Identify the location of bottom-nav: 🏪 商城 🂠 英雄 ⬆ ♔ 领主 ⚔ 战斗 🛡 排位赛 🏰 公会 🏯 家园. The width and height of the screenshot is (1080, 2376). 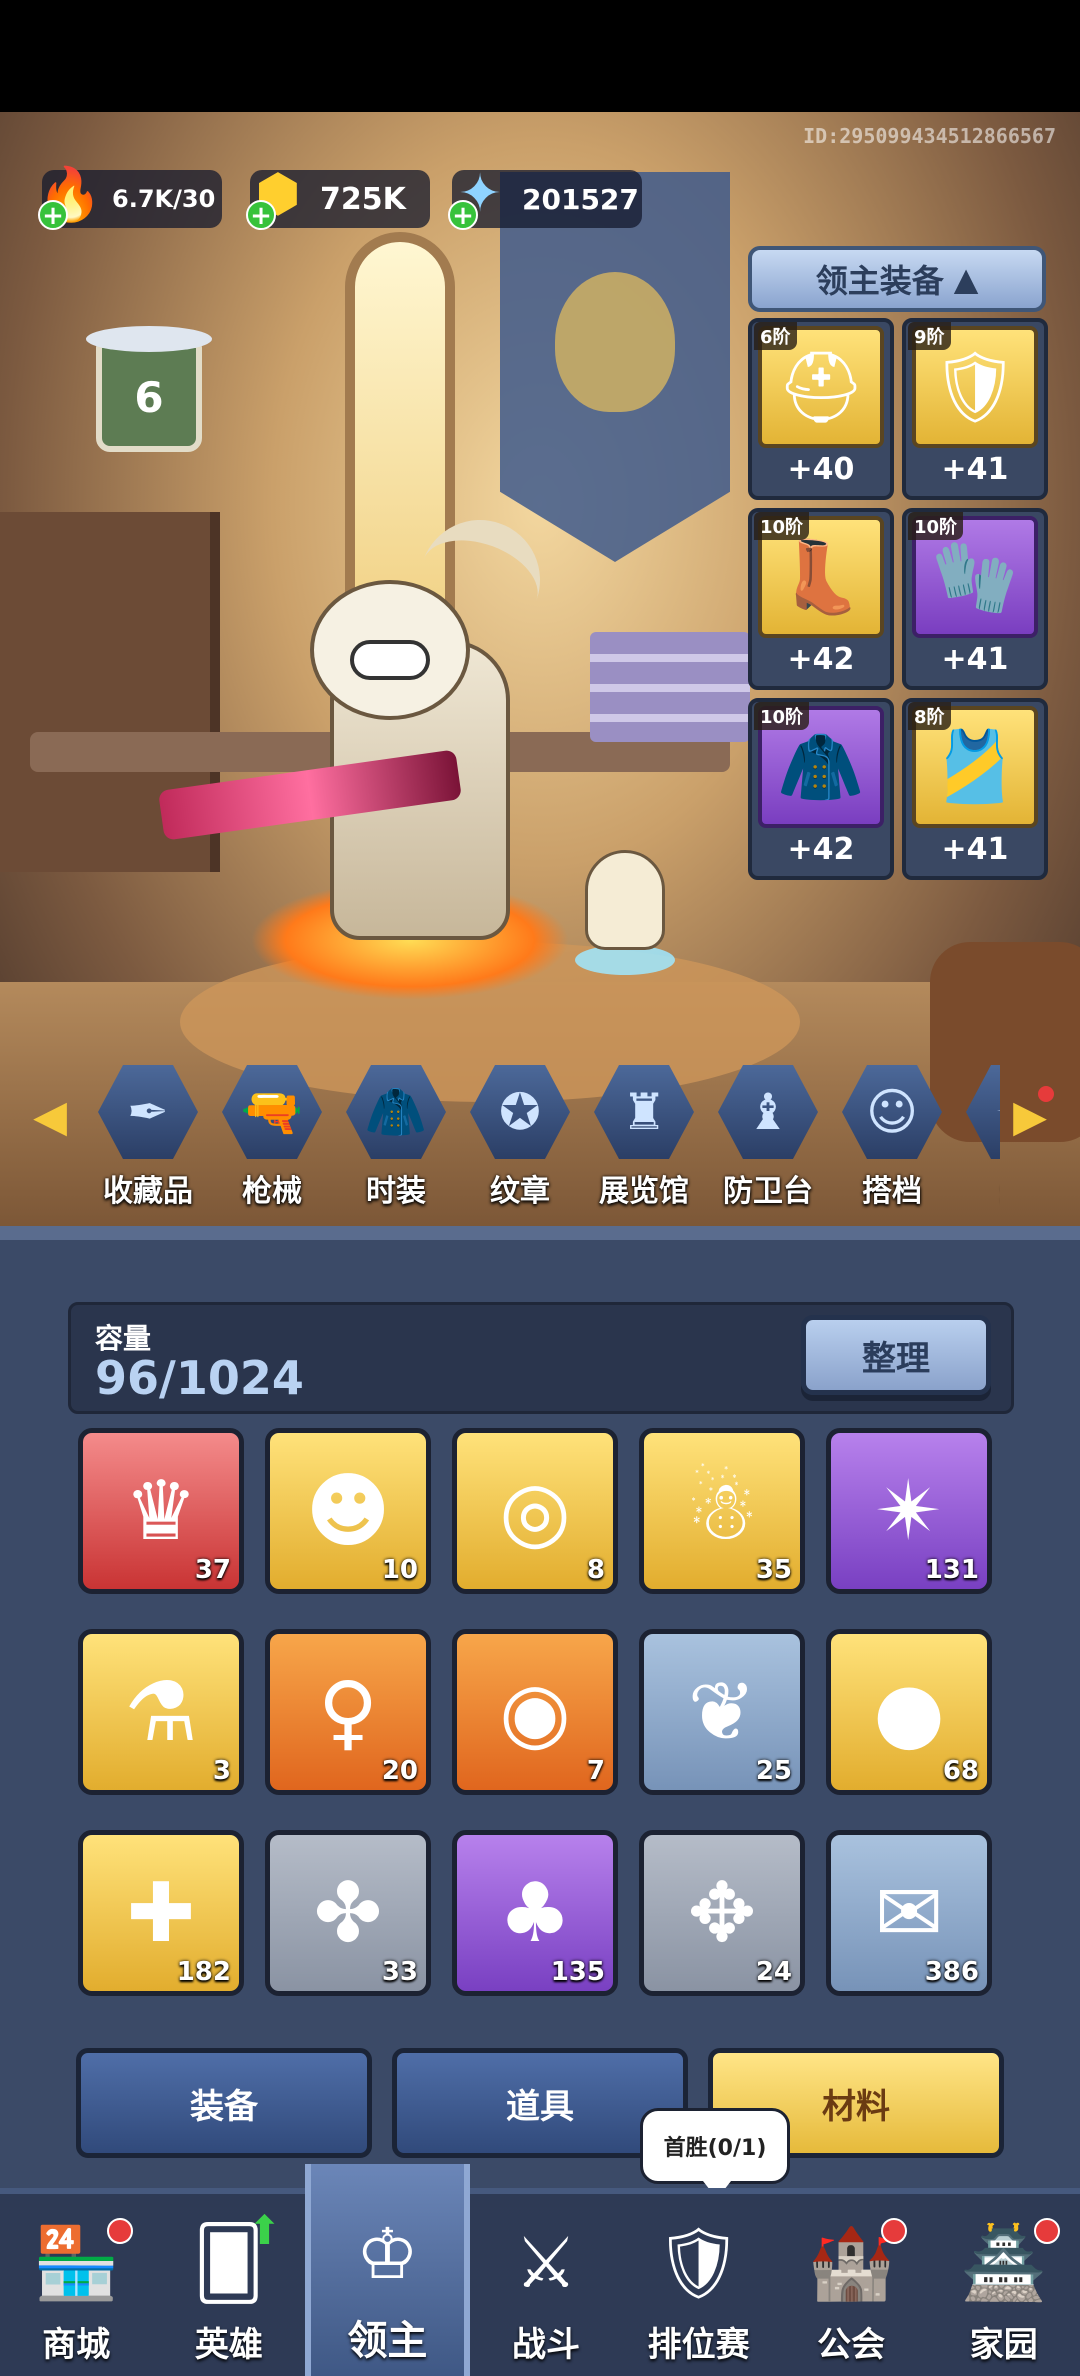
(540, 2270).